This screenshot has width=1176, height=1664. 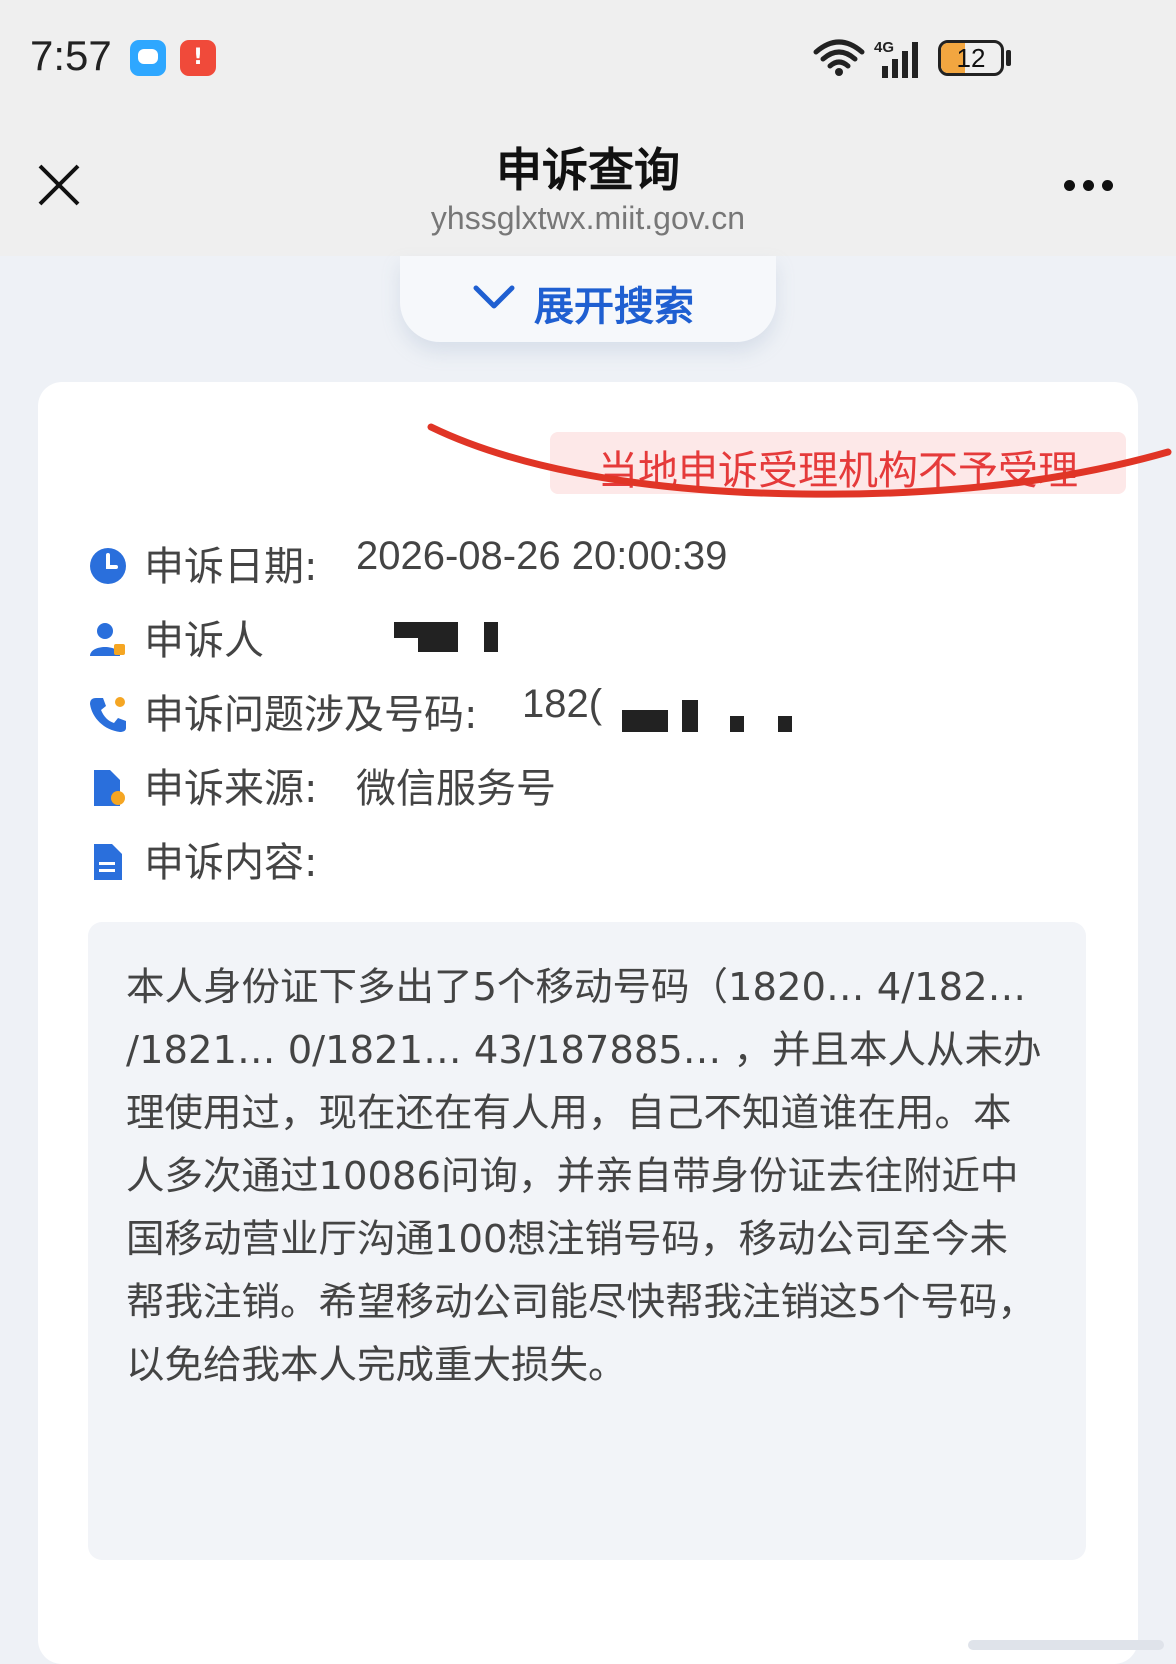 I want to click on complaint-source-label: 申诉来源:, so click(x=231, y=789).